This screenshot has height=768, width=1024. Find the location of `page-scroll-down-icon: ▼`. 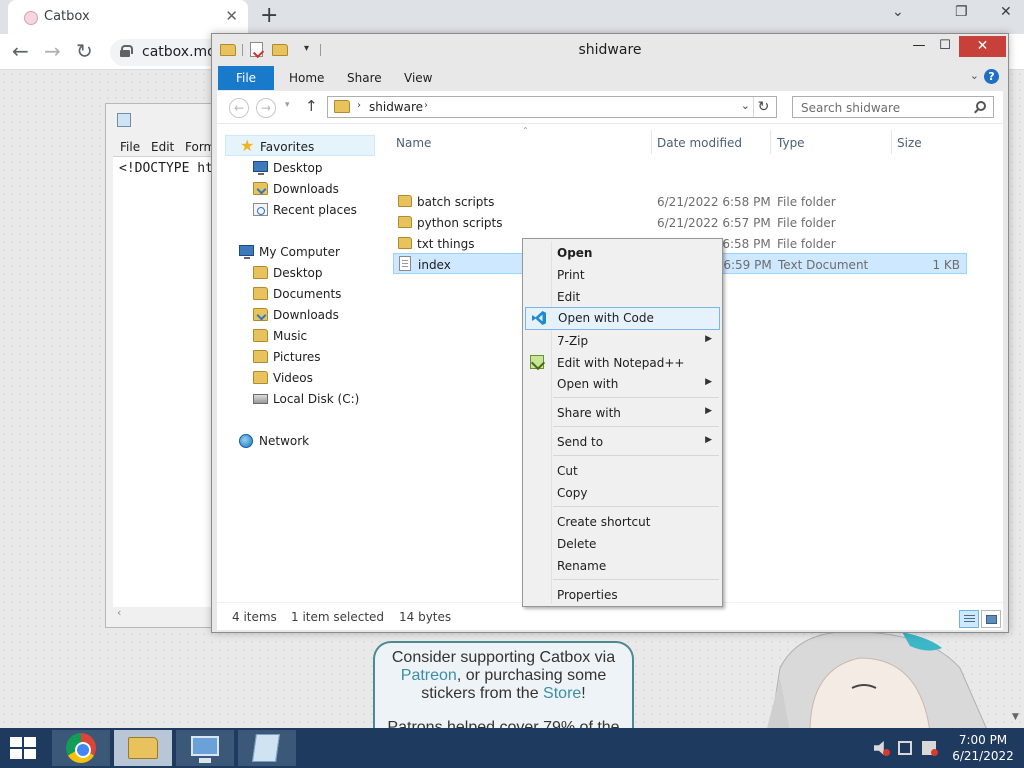

page-scroll-down-icon: ▼ is located at coordinates (1015, 717).